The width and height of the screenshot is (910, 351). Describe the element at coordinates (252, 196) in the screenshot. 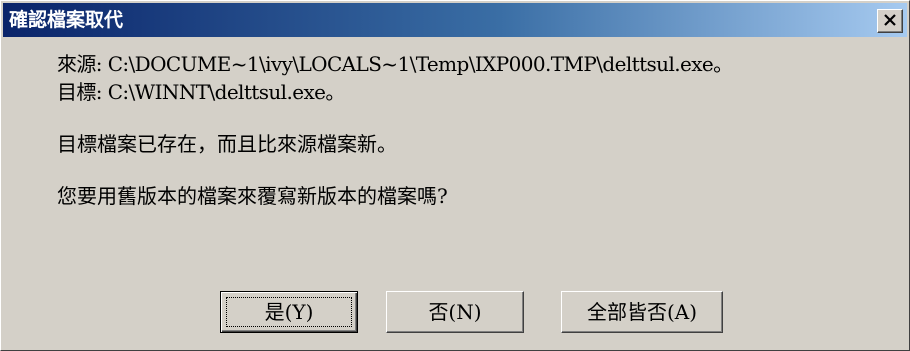

I see `question-message: 您要用舊版本的檔案來覆寫新版本的檔案嗎?` at that location.